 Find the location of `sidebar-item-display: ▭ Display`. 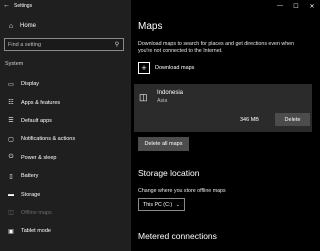

sidebar-item-display: ▭ Display is located at coordinates (65, 84).